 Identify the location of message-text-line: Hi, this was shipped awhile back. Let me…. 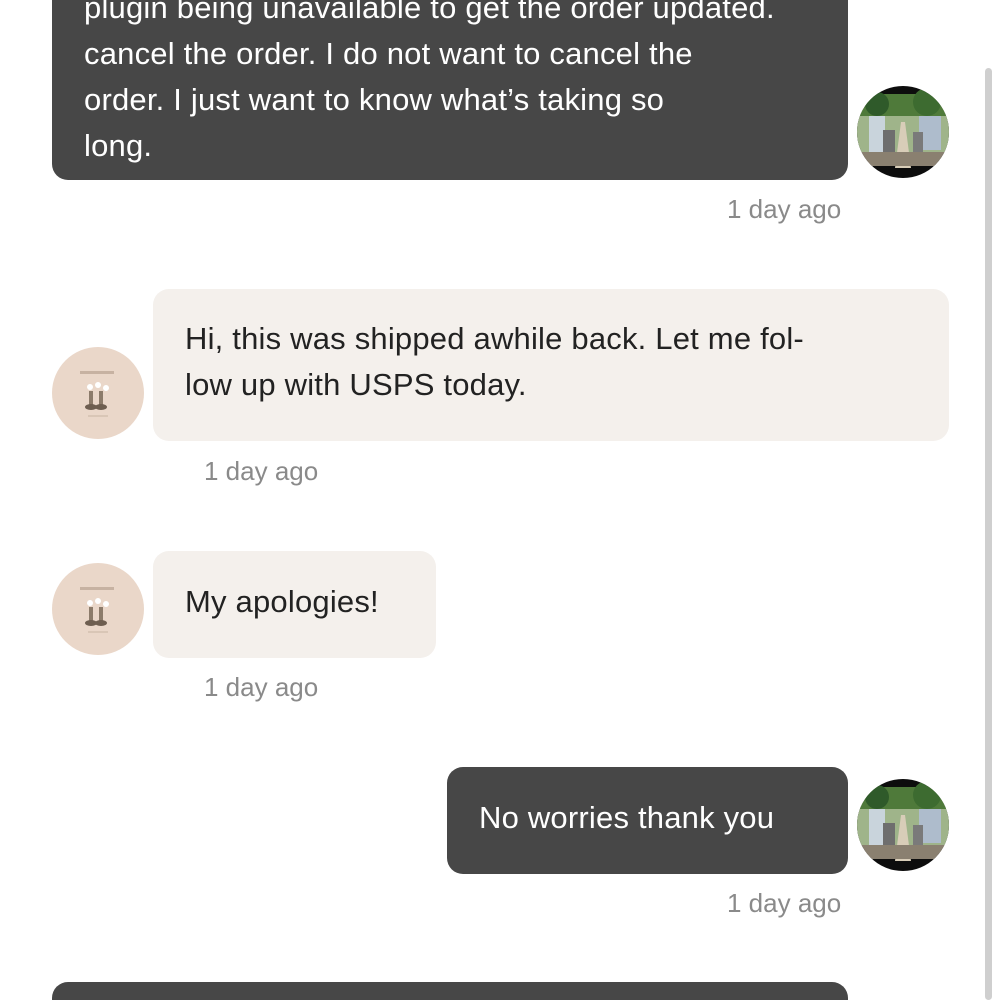
(494, 338).